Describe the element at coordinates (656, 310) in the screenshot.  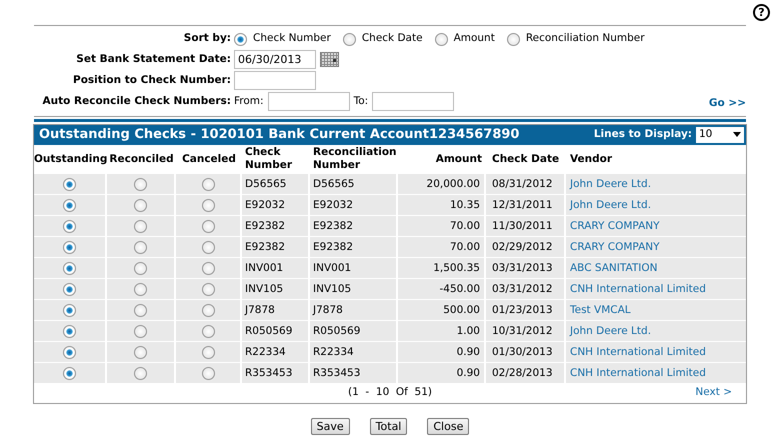
I see `vendor-link: Test VMCAL` at that location.